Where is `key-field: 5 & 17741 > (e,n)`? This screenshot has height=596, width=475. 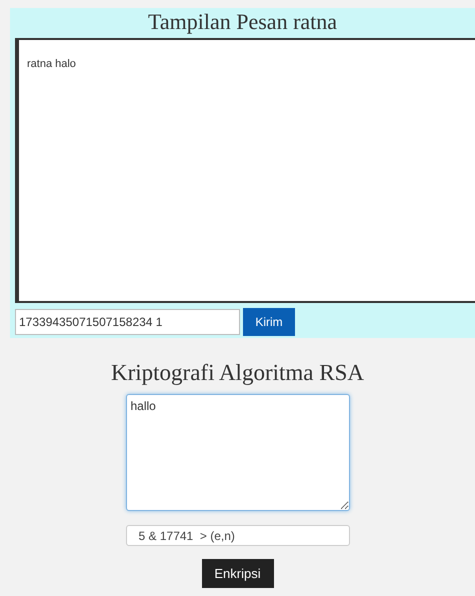
key-field: 5 & 17741 > (e,n) is located at coordinates (238, 535).